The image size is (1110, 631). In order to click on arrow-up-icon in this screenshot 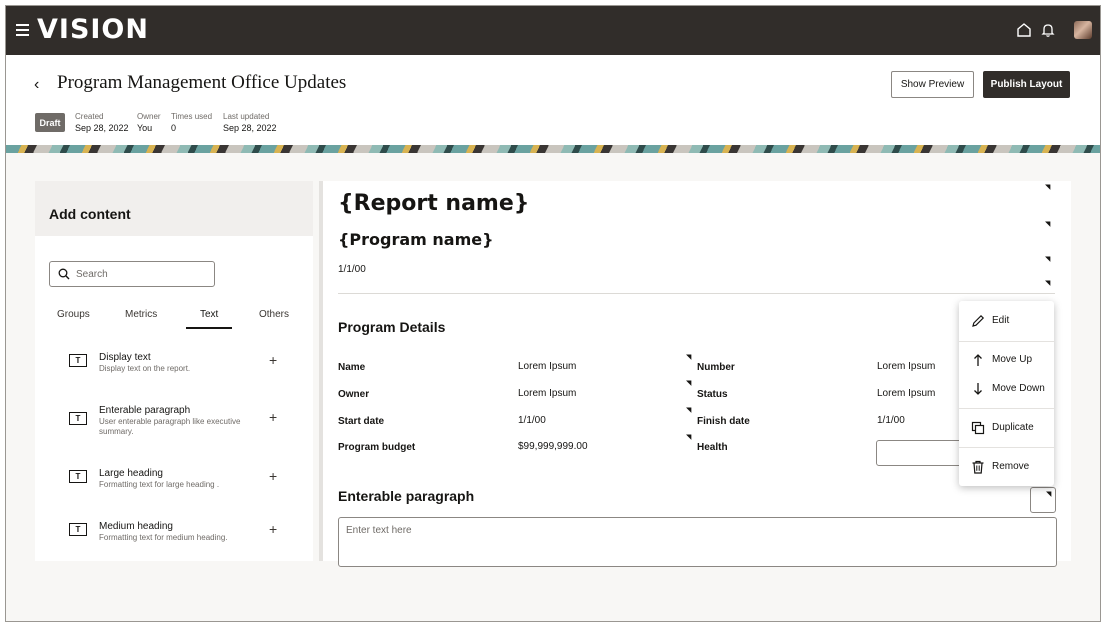, I will do `click(978, 360)`.